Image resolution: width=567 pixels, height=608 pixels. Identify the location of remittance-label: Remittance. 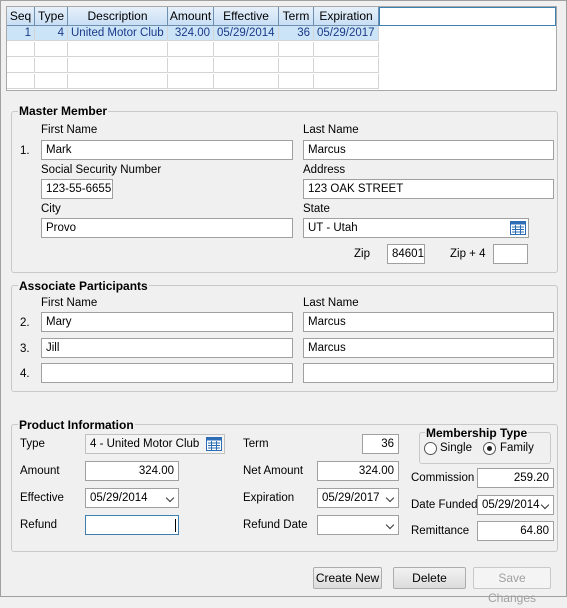
(440, 531).